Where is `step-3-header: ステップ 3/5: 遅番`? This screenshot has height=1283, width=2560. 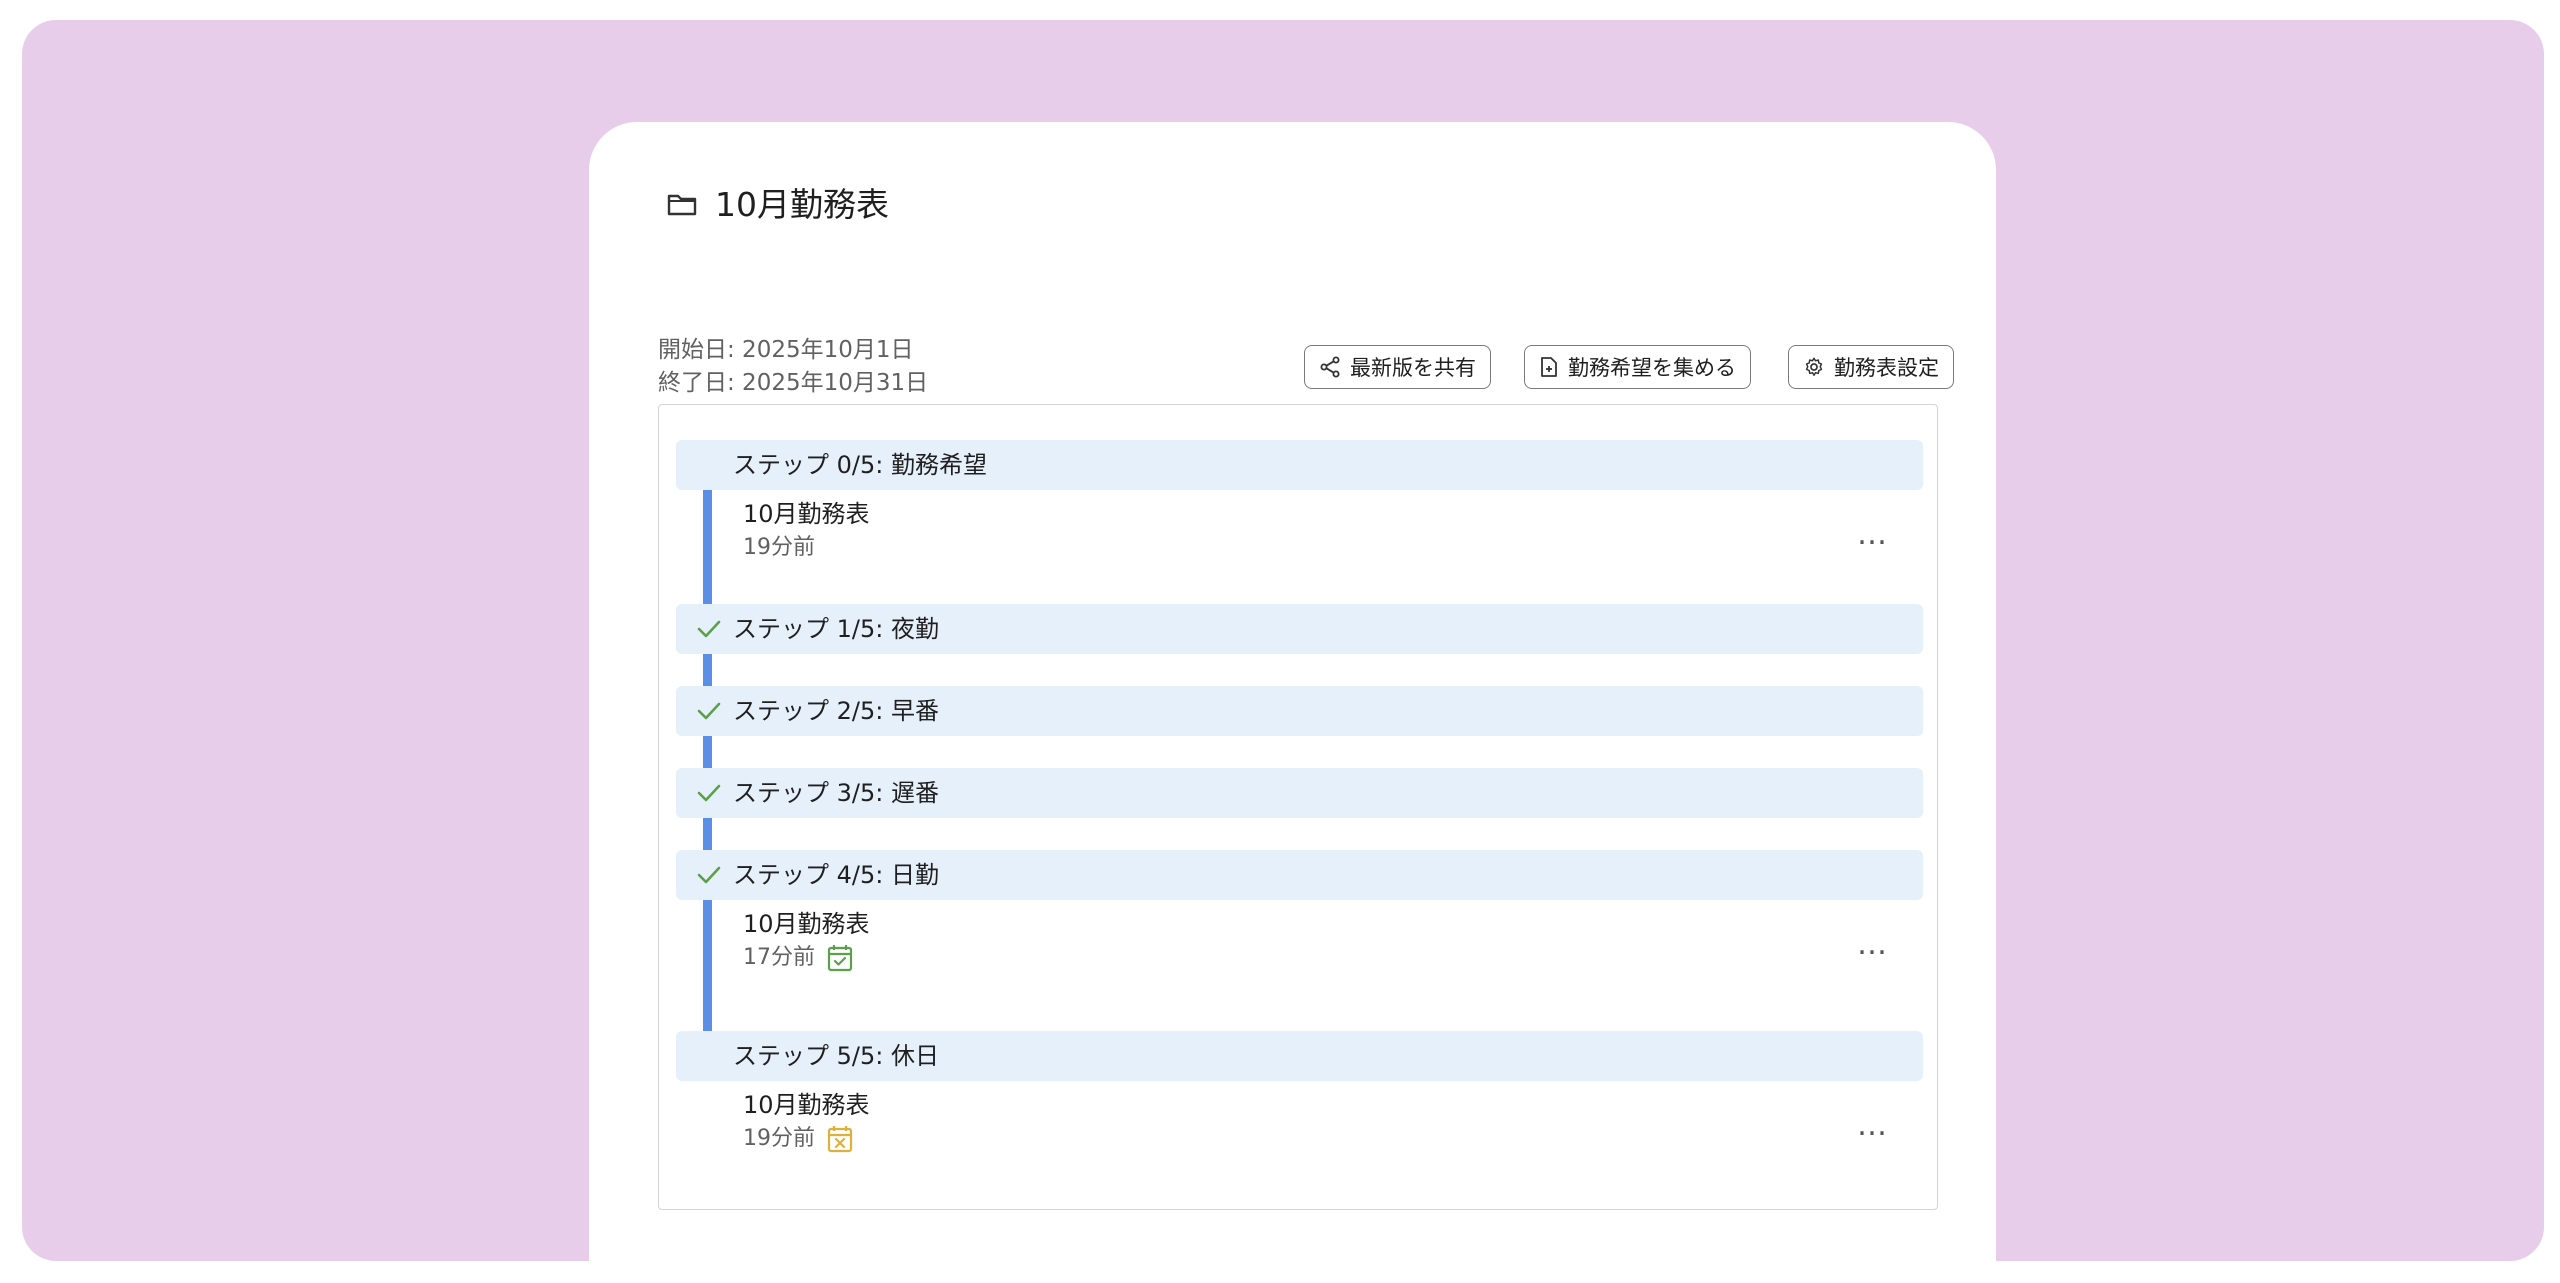
step-3-header: ステップ 3/5: 遅番 is located at coordinates (1299, 793).